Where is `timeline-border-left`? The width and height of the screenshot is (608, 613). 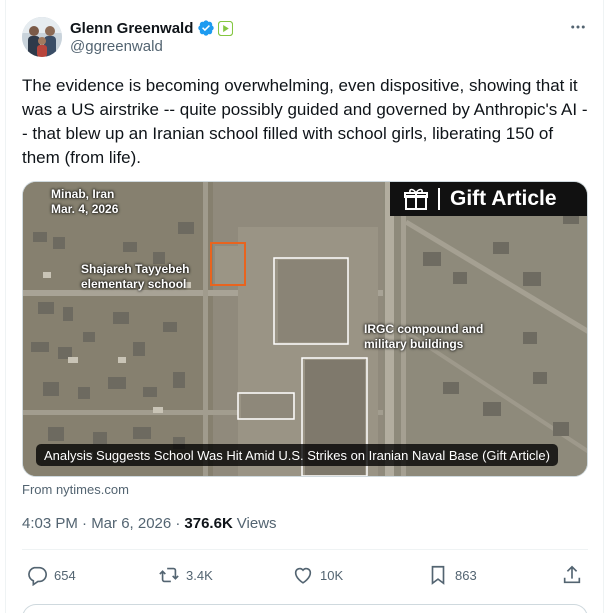
timeline-border-left is located at coordinates (5, 306).